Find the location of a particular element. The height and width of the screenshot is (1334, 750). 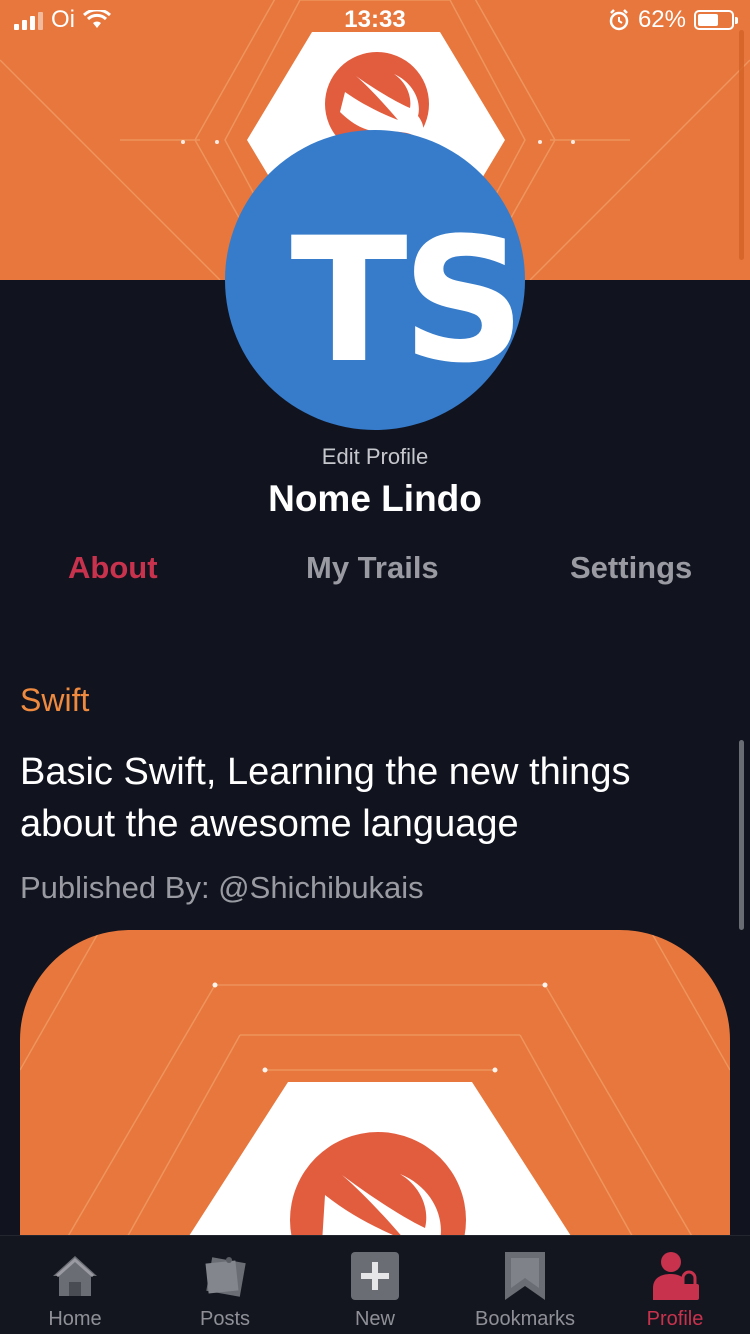

tab-my-trails: My Trails is located at coordinates (372, 568).